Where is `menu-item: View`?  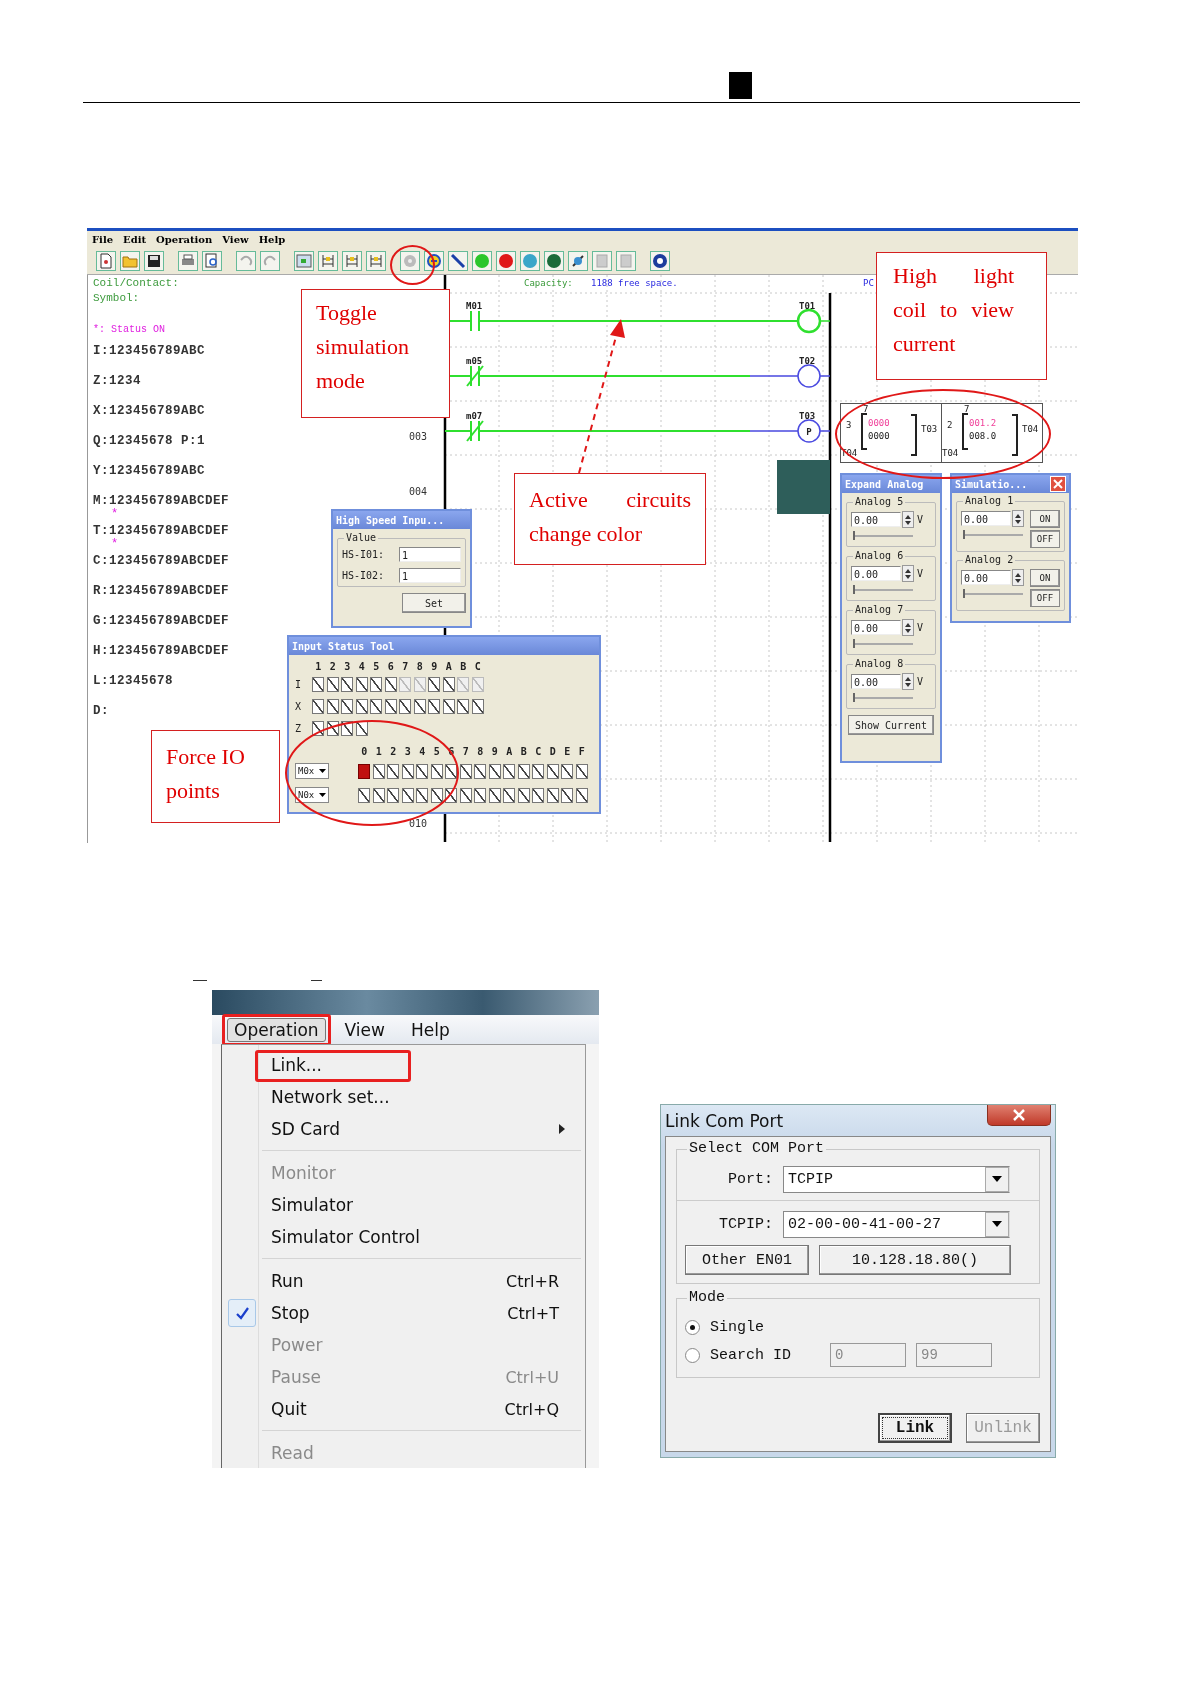
menu-item: View is located at coordinates (235, 239).